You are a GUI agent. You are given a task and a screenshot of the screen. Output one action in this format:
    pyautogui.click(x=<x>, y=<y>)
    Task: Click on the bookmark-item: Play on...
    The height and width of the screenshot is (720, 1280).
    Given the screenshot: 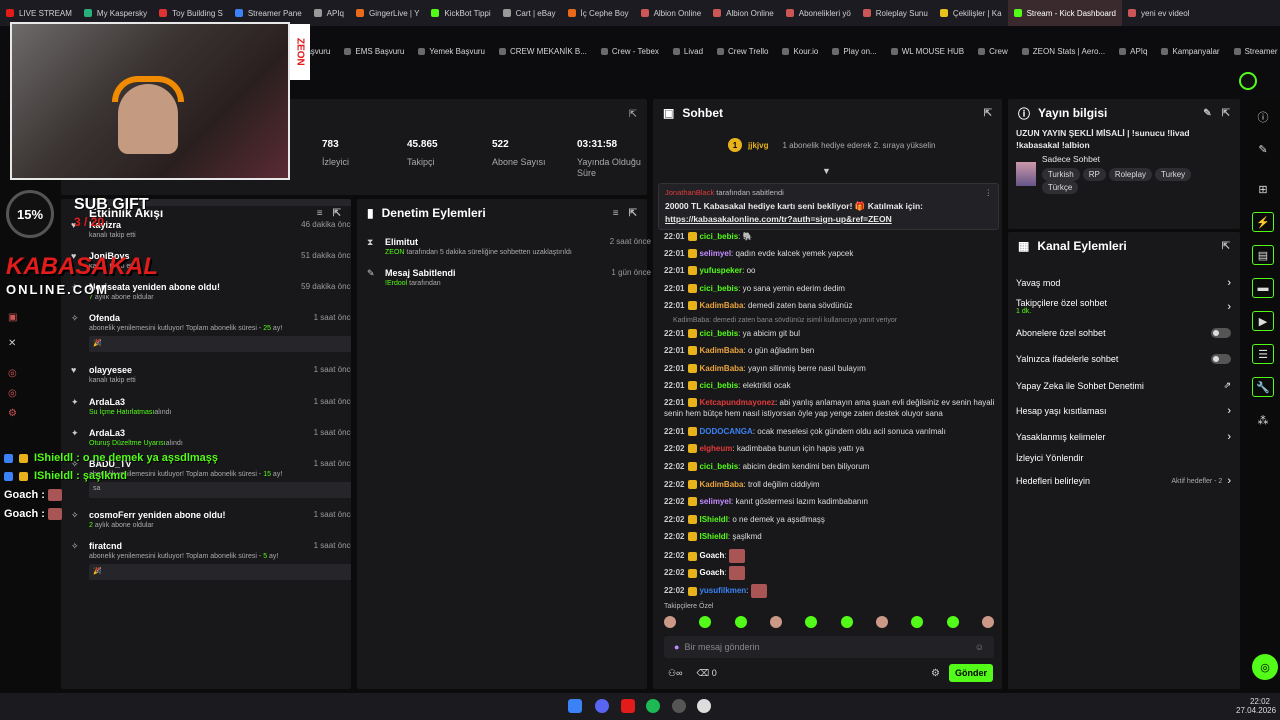 What is the action you would take?
    pyautogui.click(x=854, y=51)
    